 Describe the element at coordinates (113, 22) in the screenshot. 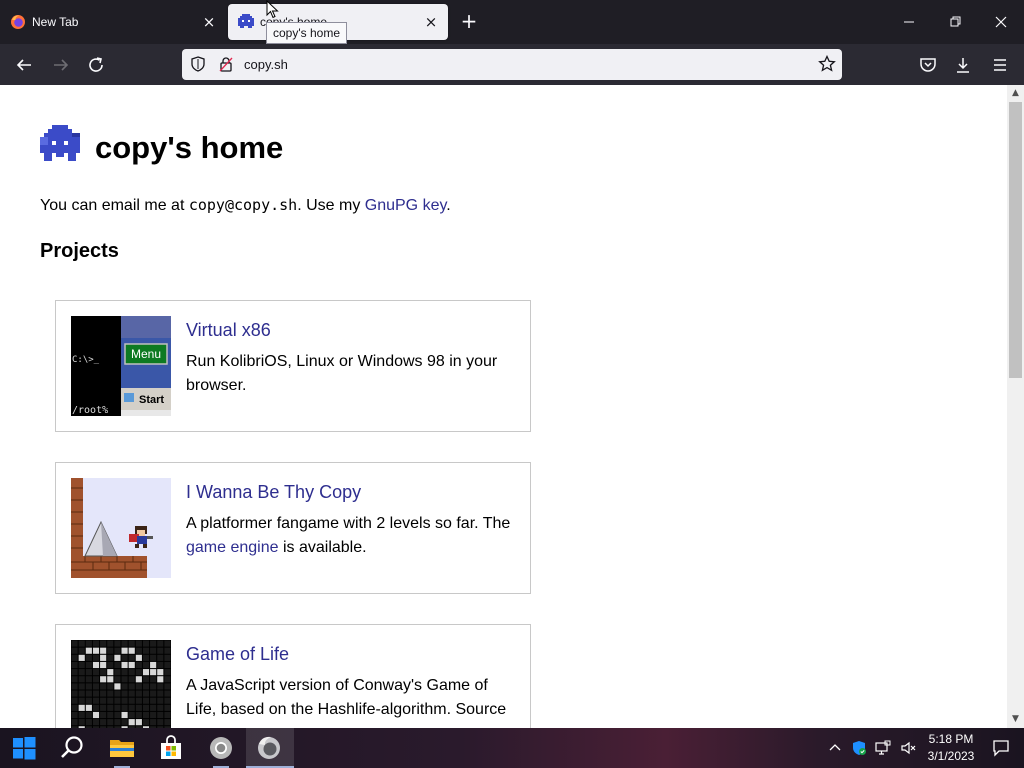

I see `tab-new-tab: New Tab ×` at that location.